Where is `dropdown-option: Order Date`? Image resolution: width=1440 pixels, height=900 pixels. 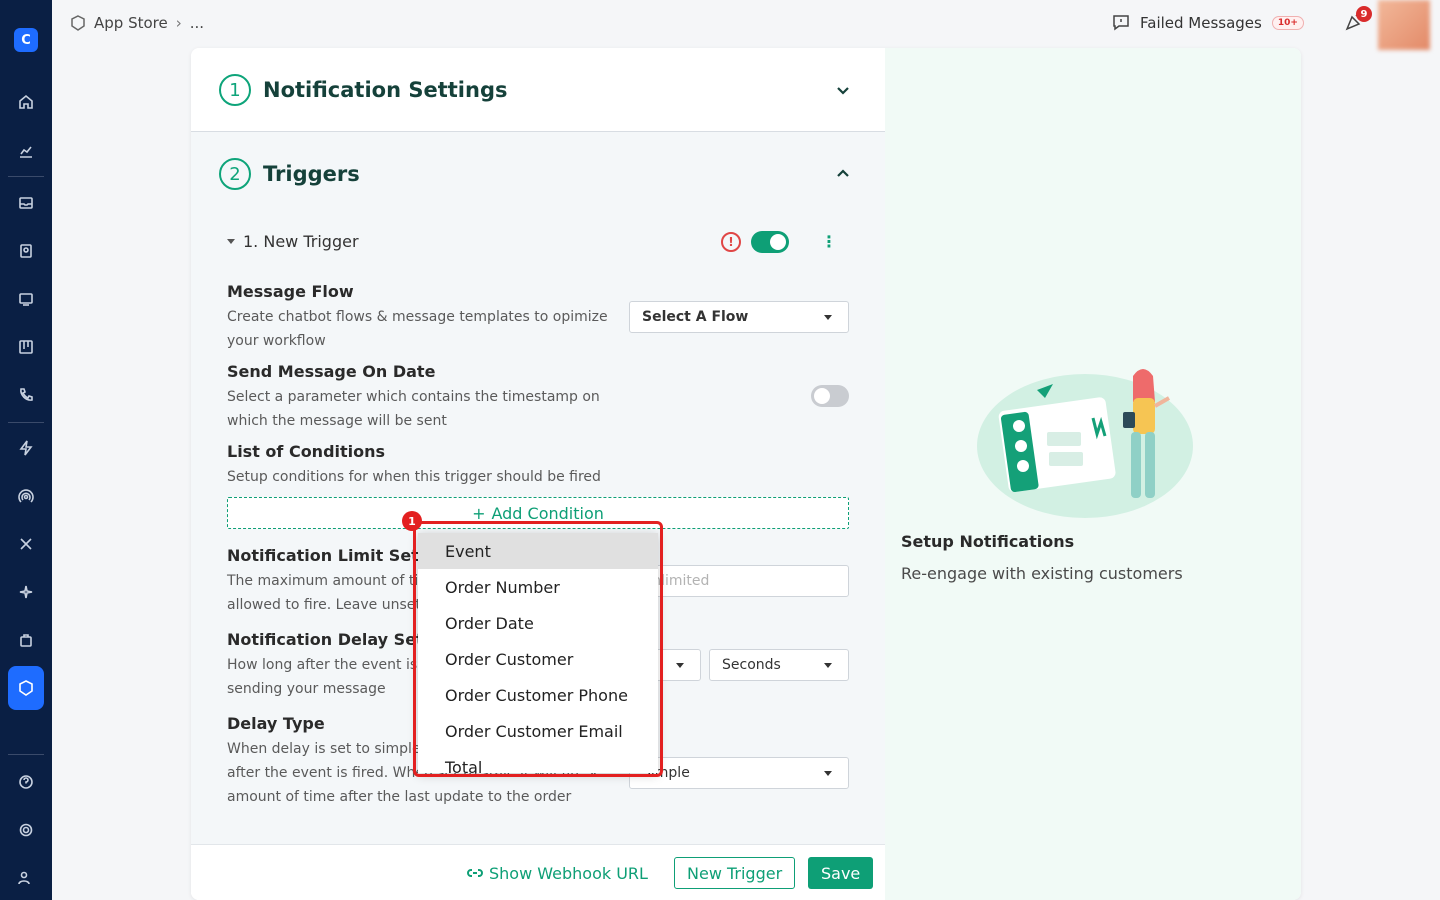
dropdown-option: Order Date is located at coordinates (538, 623).